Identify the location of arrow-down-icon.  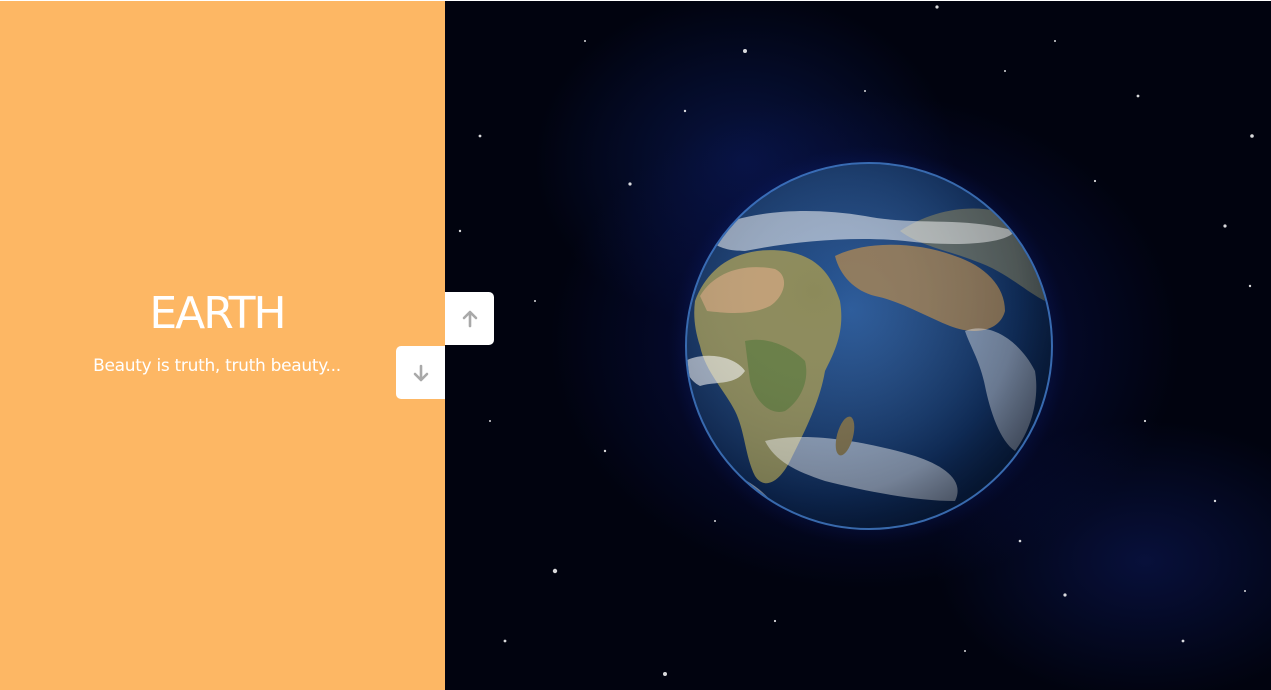
(420, 372).